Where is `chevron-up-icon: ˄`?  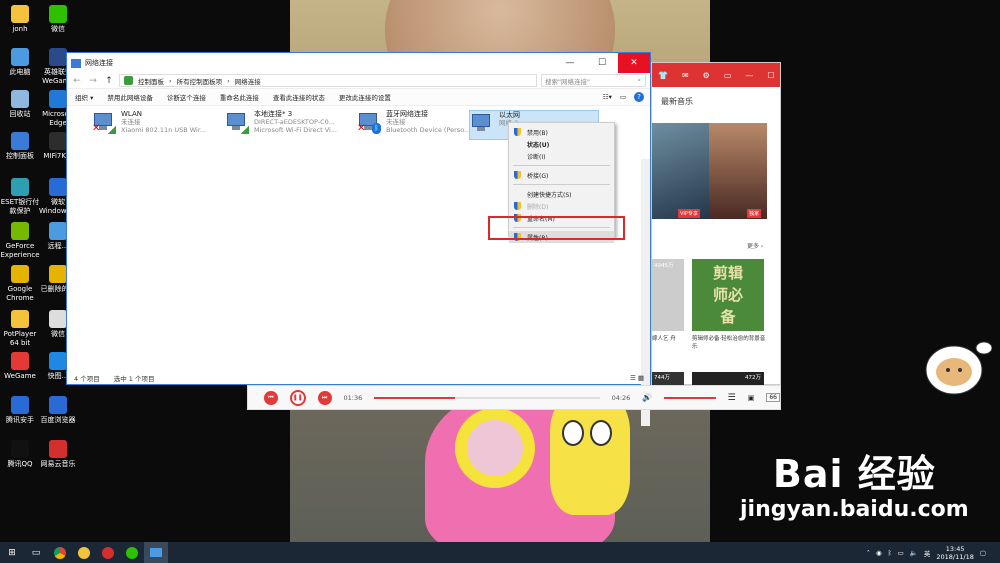 chevron-up-icon: ˄ is located at coordinates (868, 553).